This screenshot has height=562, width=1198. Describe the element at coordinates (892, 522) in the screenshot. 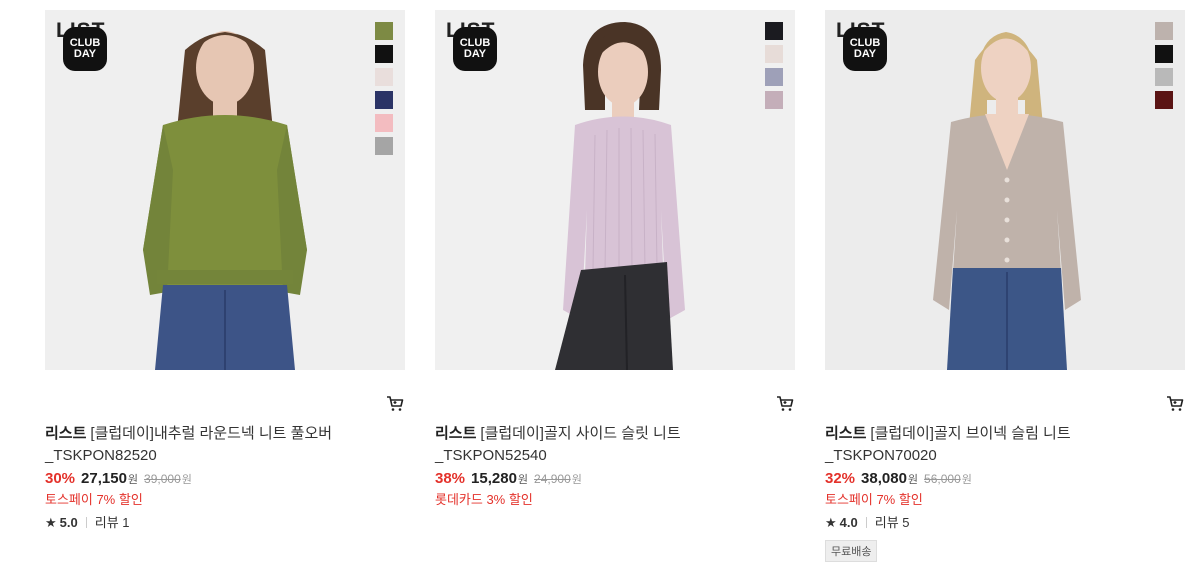

I see `review-count: 리뷰 5` at that location.